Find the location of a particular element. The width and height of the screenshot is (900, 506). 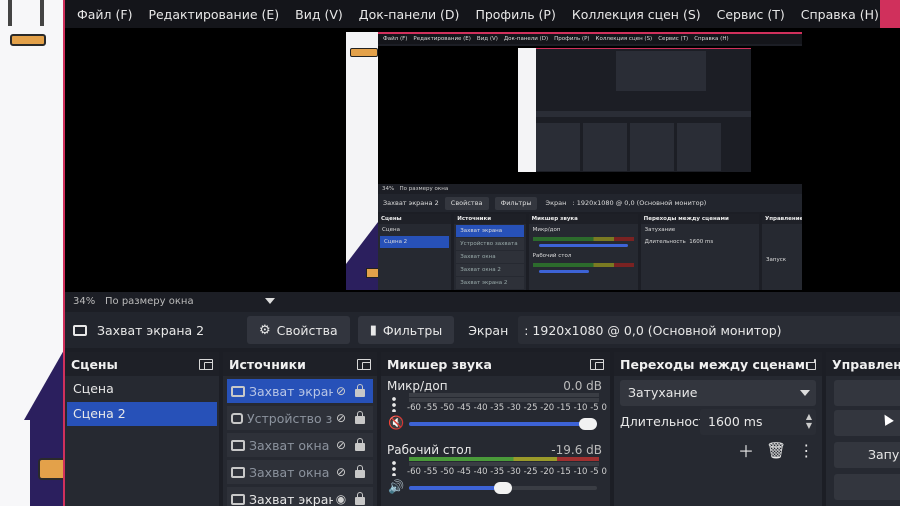

screen-value: : 1920x1080 @ 0,0 (Основной монитор) is located at coordinates (653, 330).